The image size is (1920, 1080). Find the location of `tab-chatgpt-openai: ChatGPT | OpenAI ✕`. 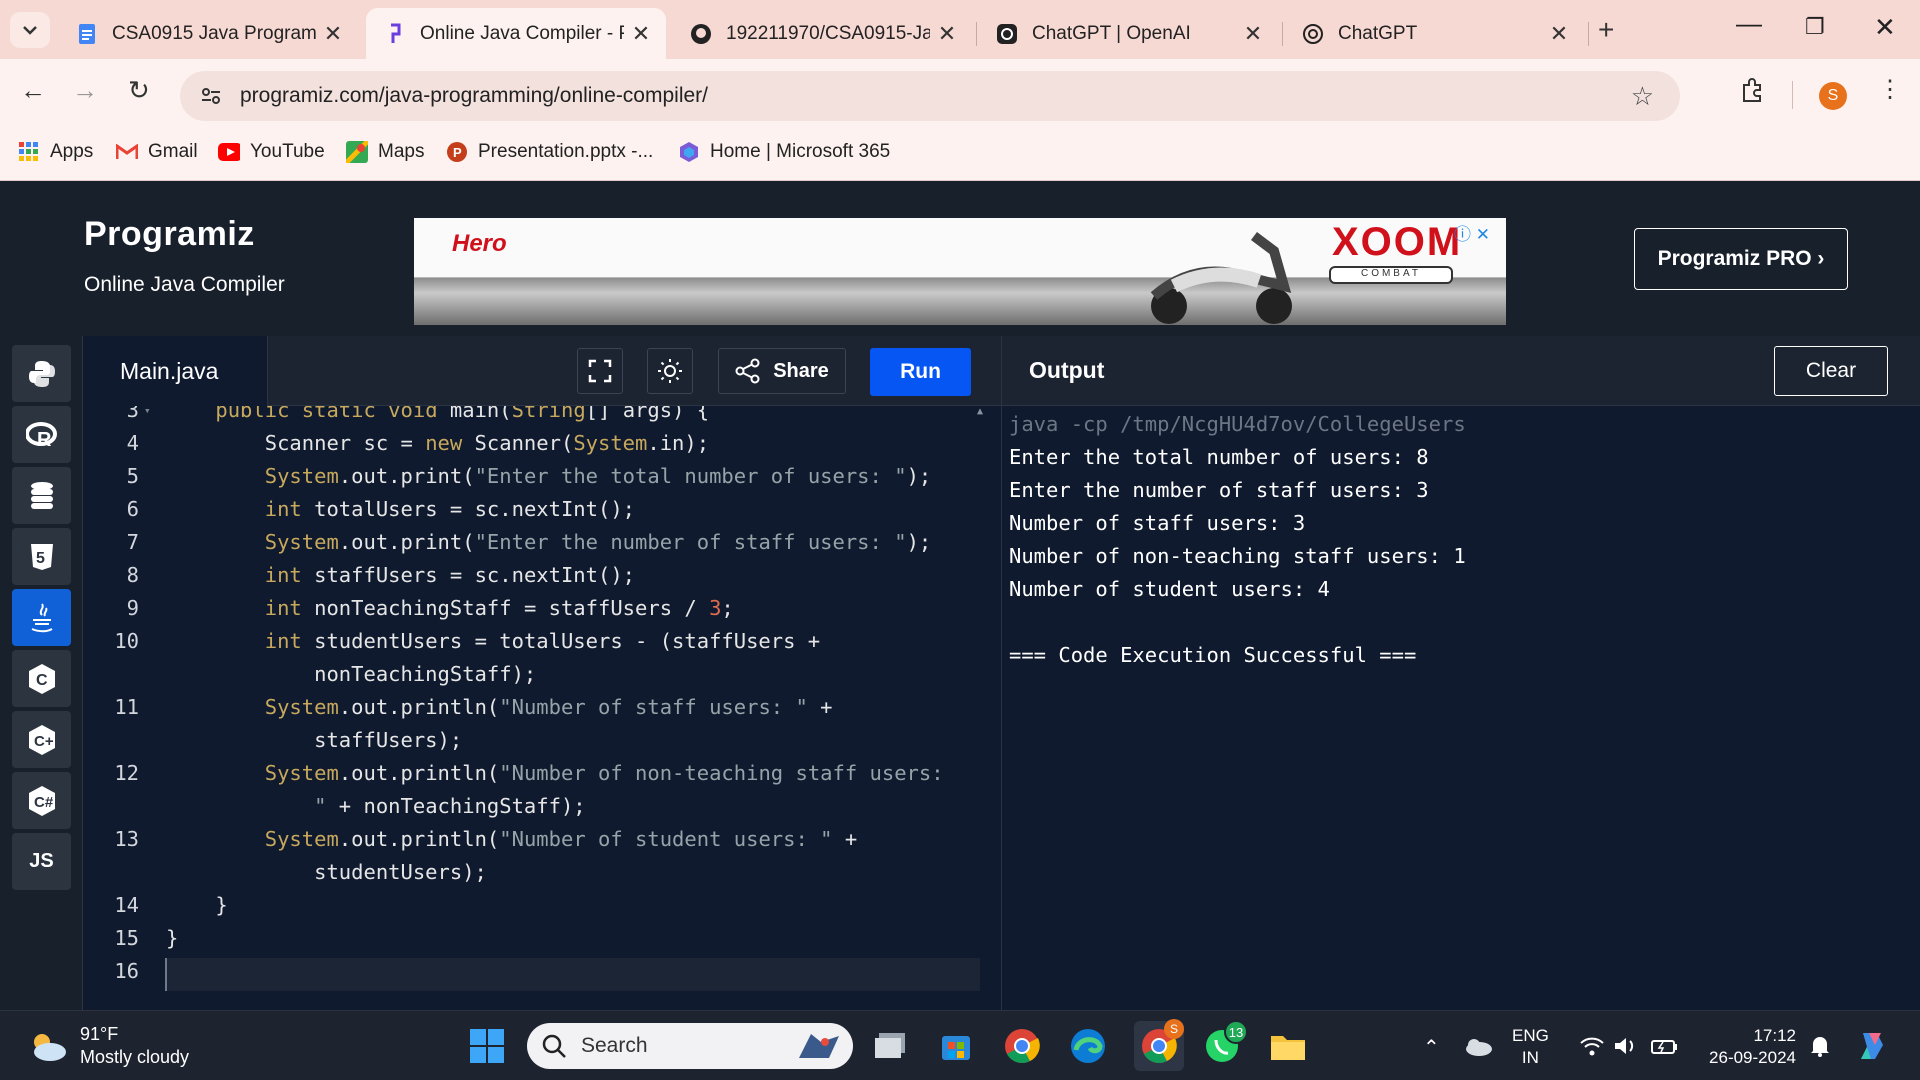

tab-chatgpt-openai: ChatGPT | OpenAI ✕ is located at coordinates (1128, 33).